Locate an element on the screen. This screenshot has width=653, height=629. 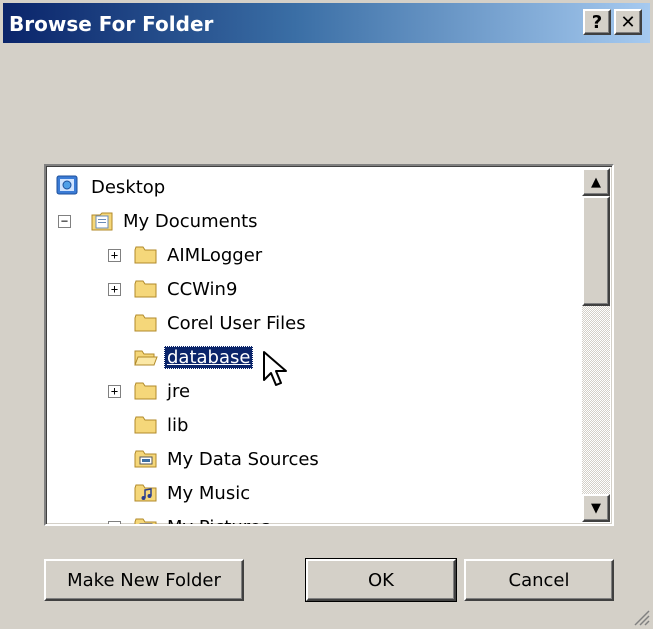
title-bar: Browse For Folder ? ✕ is located at coordinates (326, 23).